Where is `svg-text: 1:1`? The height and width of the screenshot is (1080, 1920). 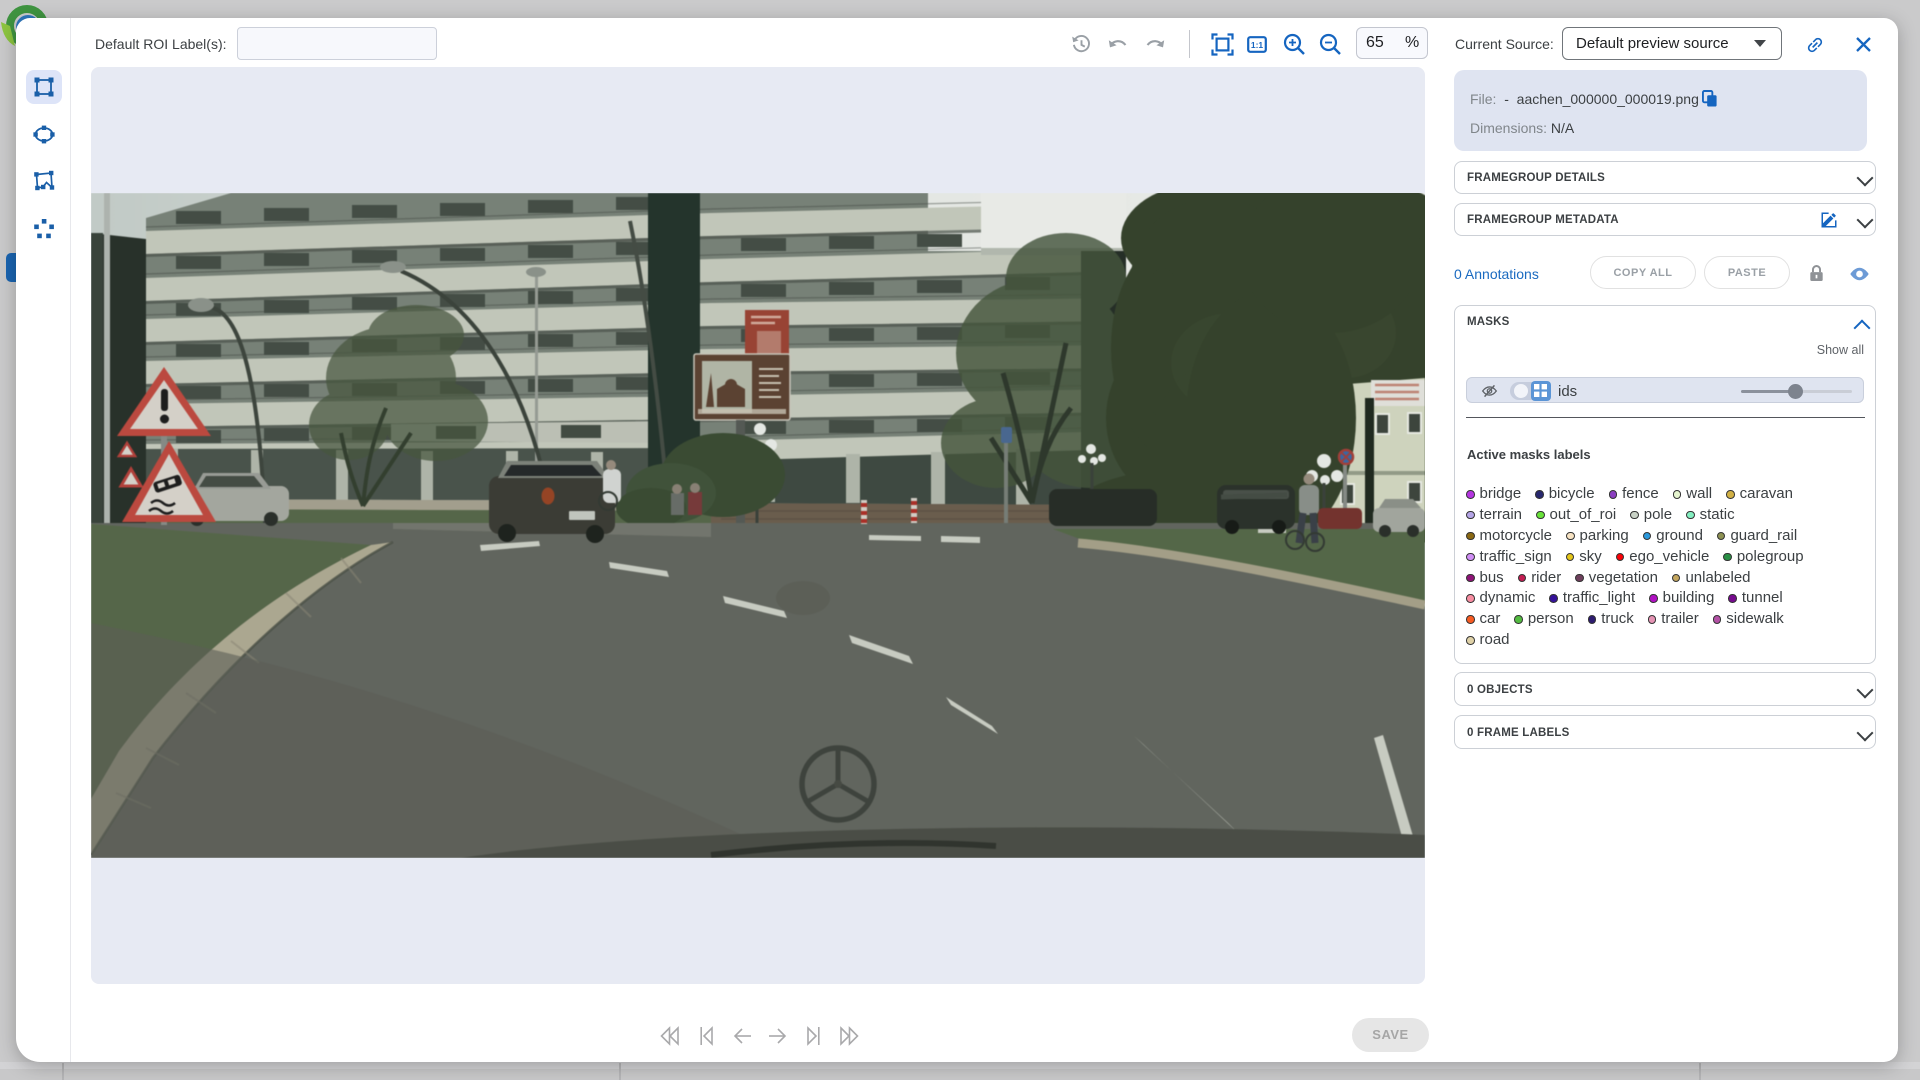 svg-text: 1:1 is located at coordinates (1257, 45).